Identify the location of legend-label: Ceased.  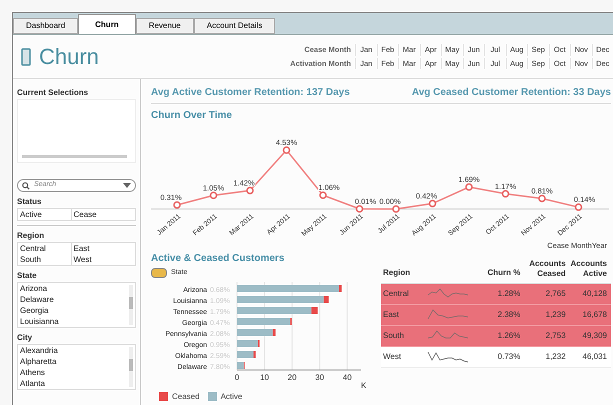
(186, 396).